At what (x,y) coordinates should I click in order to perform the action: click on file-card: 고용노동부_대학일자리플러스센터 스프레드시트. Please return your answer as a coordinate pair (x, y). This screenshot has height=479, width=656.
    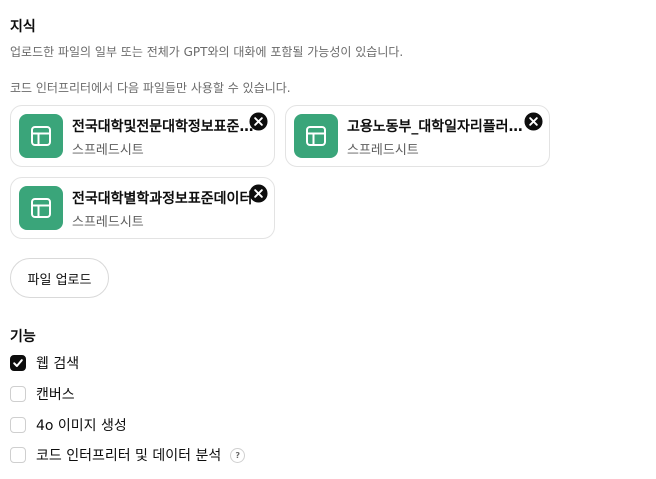
    Looking at the image, I should click on (417, 136).